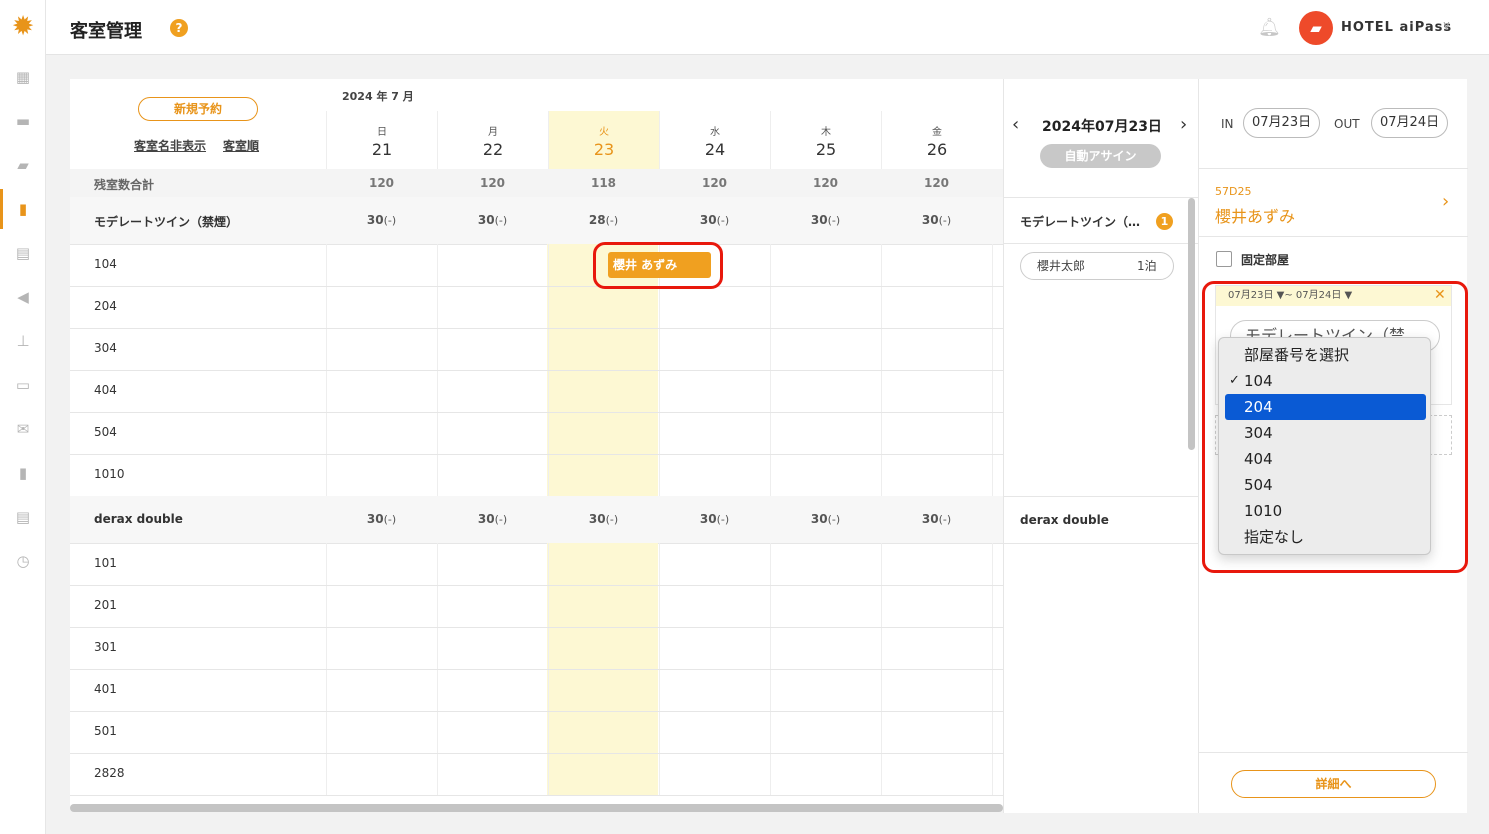  Describe the element at coordinates (241, 145) in the screenshot. I see `room-order-link: 客室順` at that location.